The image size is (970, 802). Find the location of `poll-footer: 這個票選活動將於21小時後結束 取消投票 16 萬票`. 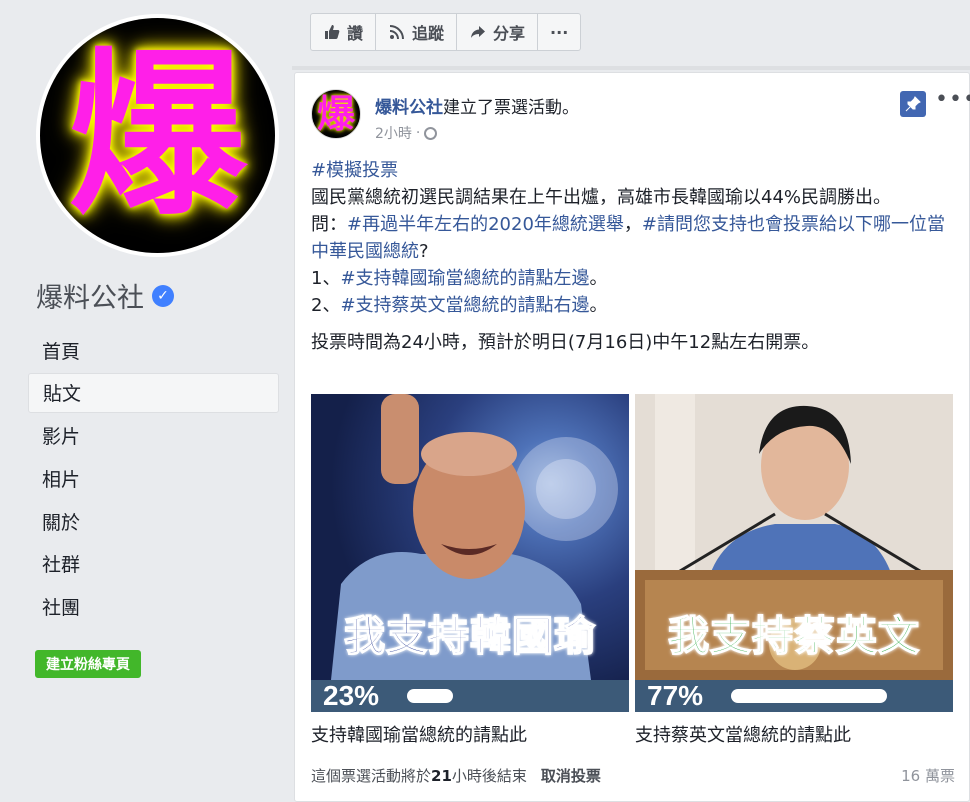

poll-footer: 這個票選活動將於21小時後結束 取消投票 16 萬票 is located at coordinates (633, 775).